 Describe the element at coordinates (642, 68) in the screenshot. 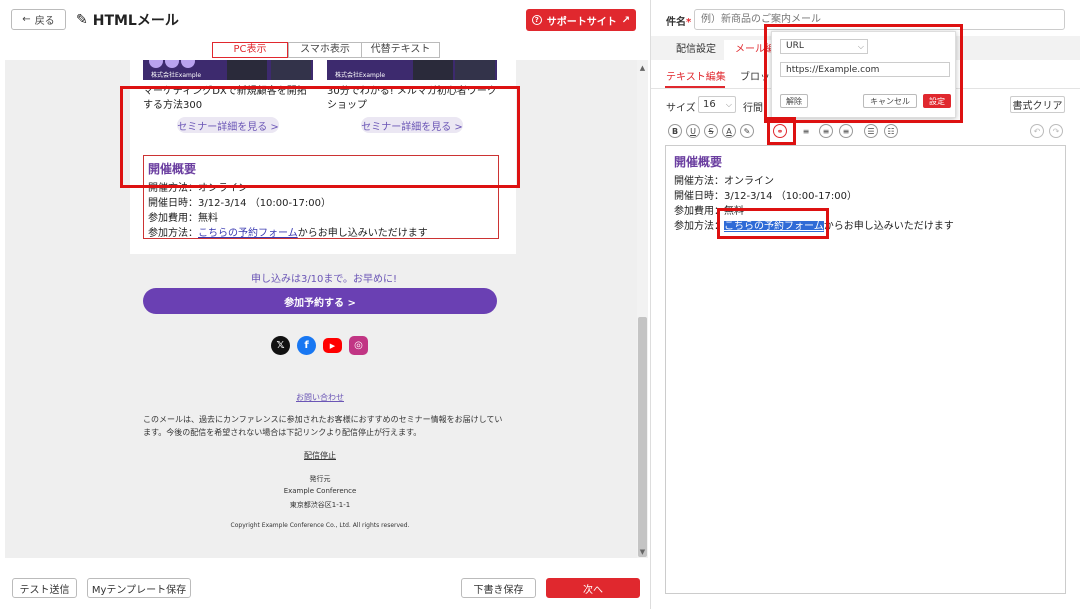

I see `scroll-up-icon: ▲` at that location.